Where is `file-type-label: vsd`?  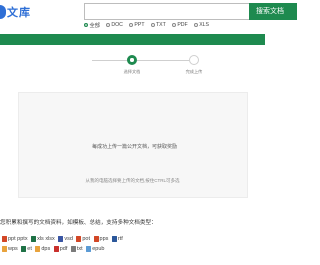 file-type-label: vsd is located at coordinates (68, 238).